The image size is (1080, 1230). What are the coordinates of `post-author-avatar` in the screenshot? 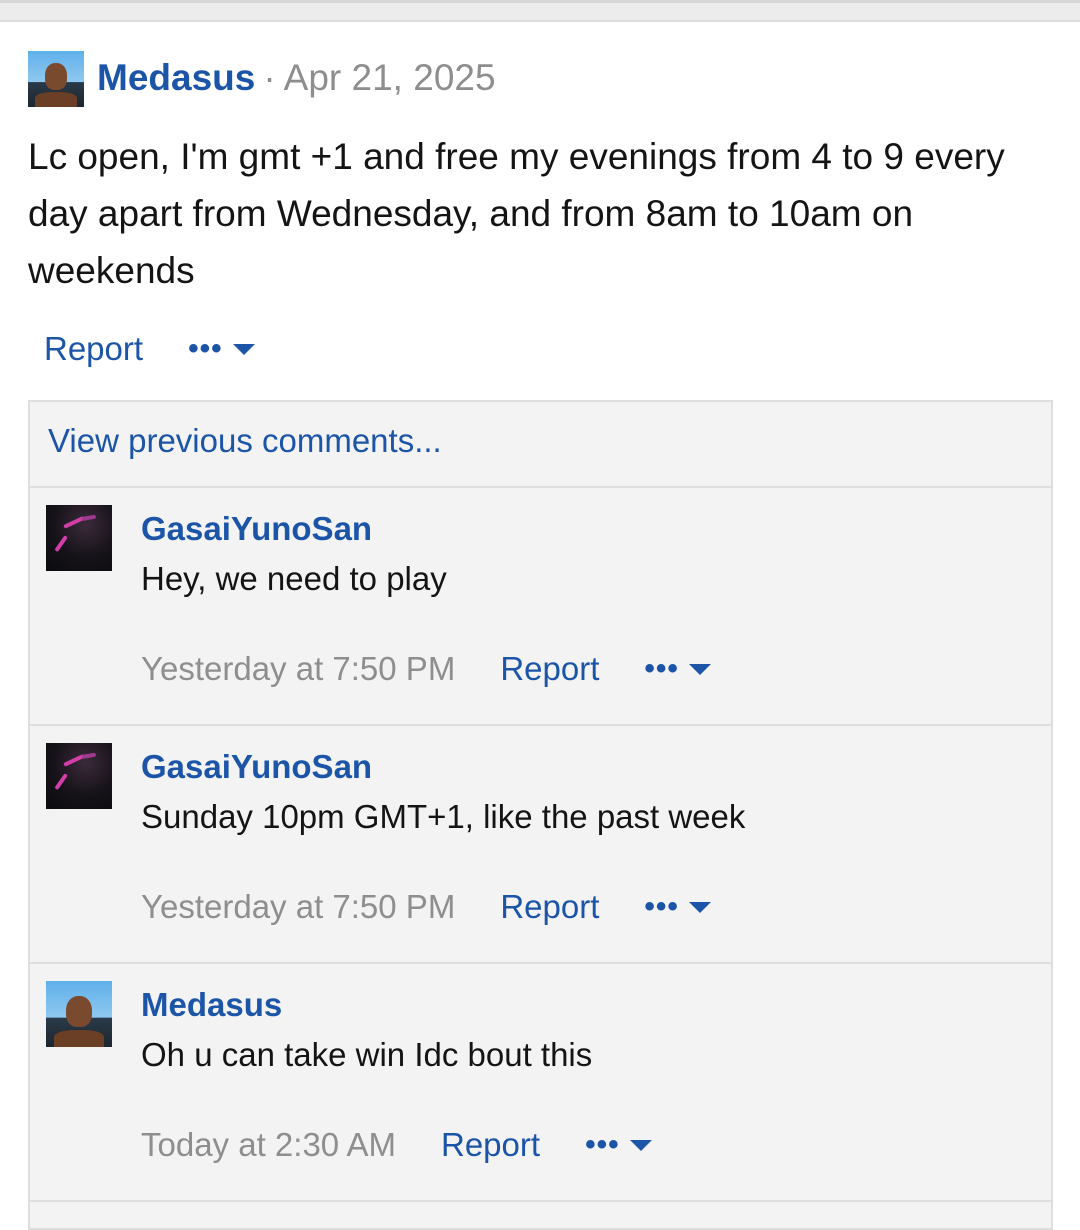 It's located at (56, 79).